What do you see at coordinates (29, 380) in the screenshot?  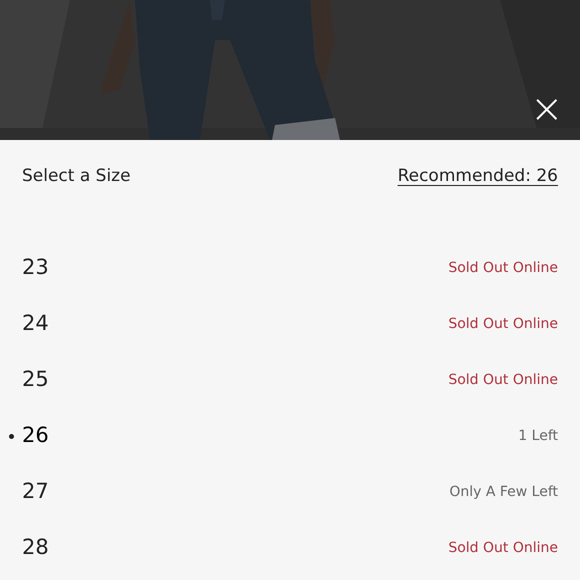 I see `size-option: 25` at bounding box center [29, 380].